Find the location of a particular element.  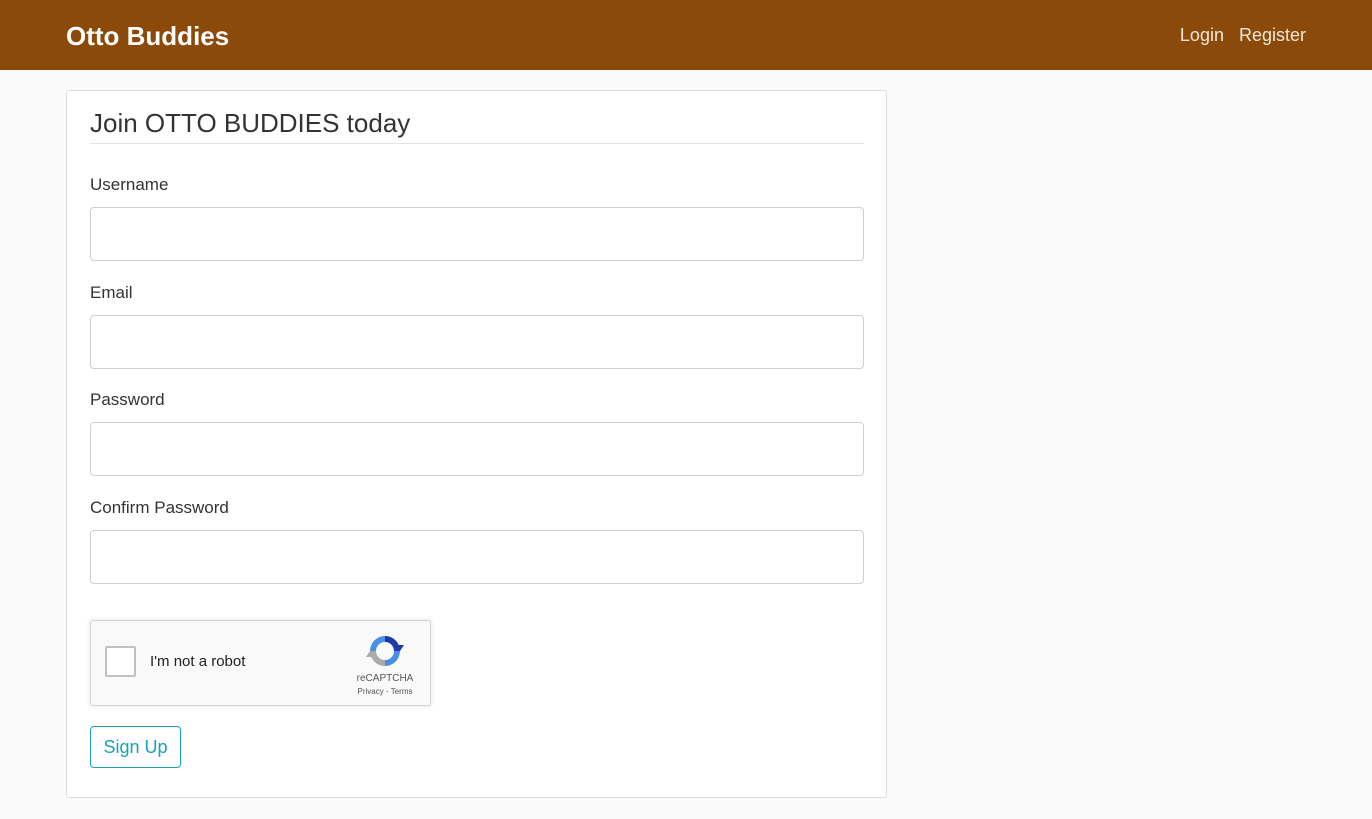

recaptcha-privacy-link: Privacy is located at coordinates (371, 691).